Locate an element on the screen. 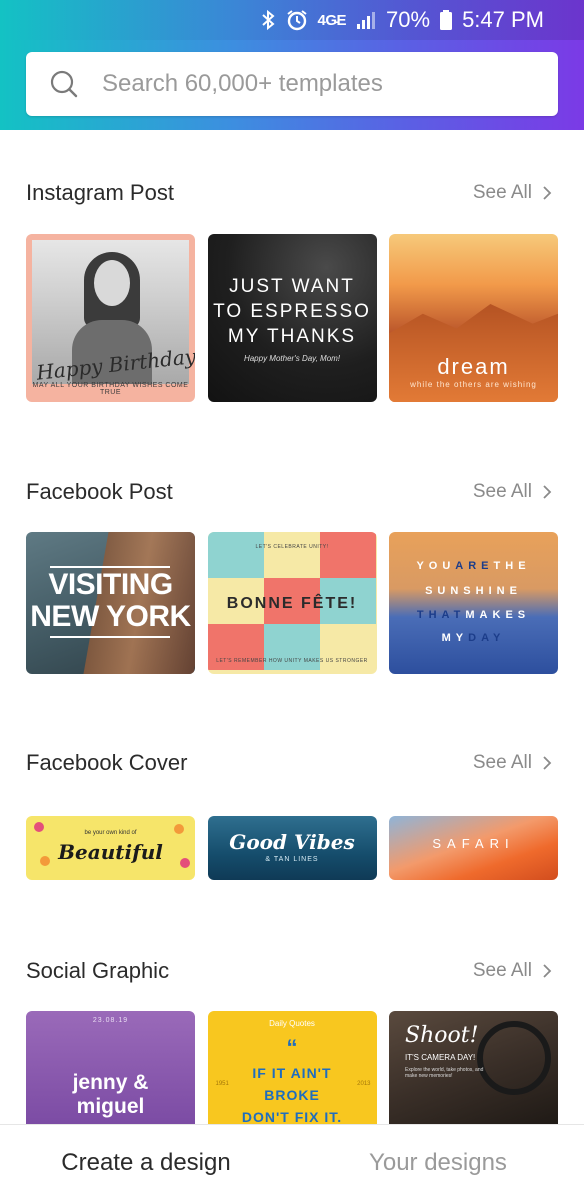 This screenshot has height=1200, width=584. word: SUNSHINE is located at coordinates (473, 591).